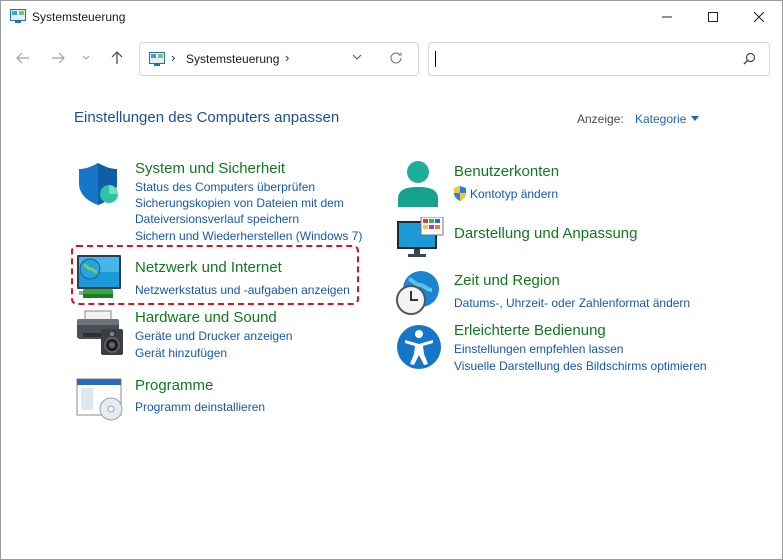  I want to click on link-geraete-drucker: Geräte und Drucker anzeigen, so click(213, 336).